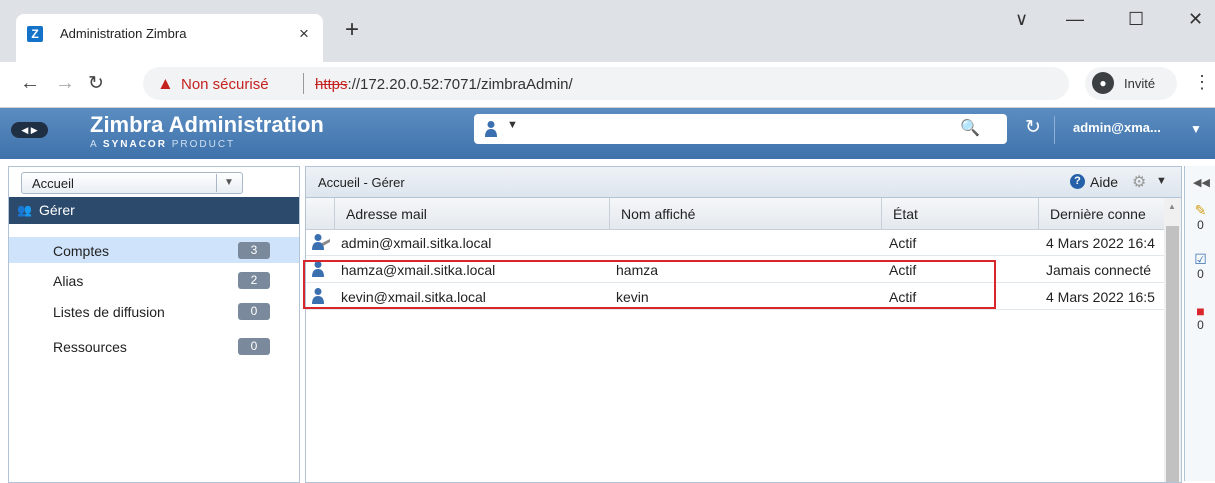  I want to click on right-rail: ◀◀ ✎ 0 ☑ 0 ■ 0, so click(1199, 323).